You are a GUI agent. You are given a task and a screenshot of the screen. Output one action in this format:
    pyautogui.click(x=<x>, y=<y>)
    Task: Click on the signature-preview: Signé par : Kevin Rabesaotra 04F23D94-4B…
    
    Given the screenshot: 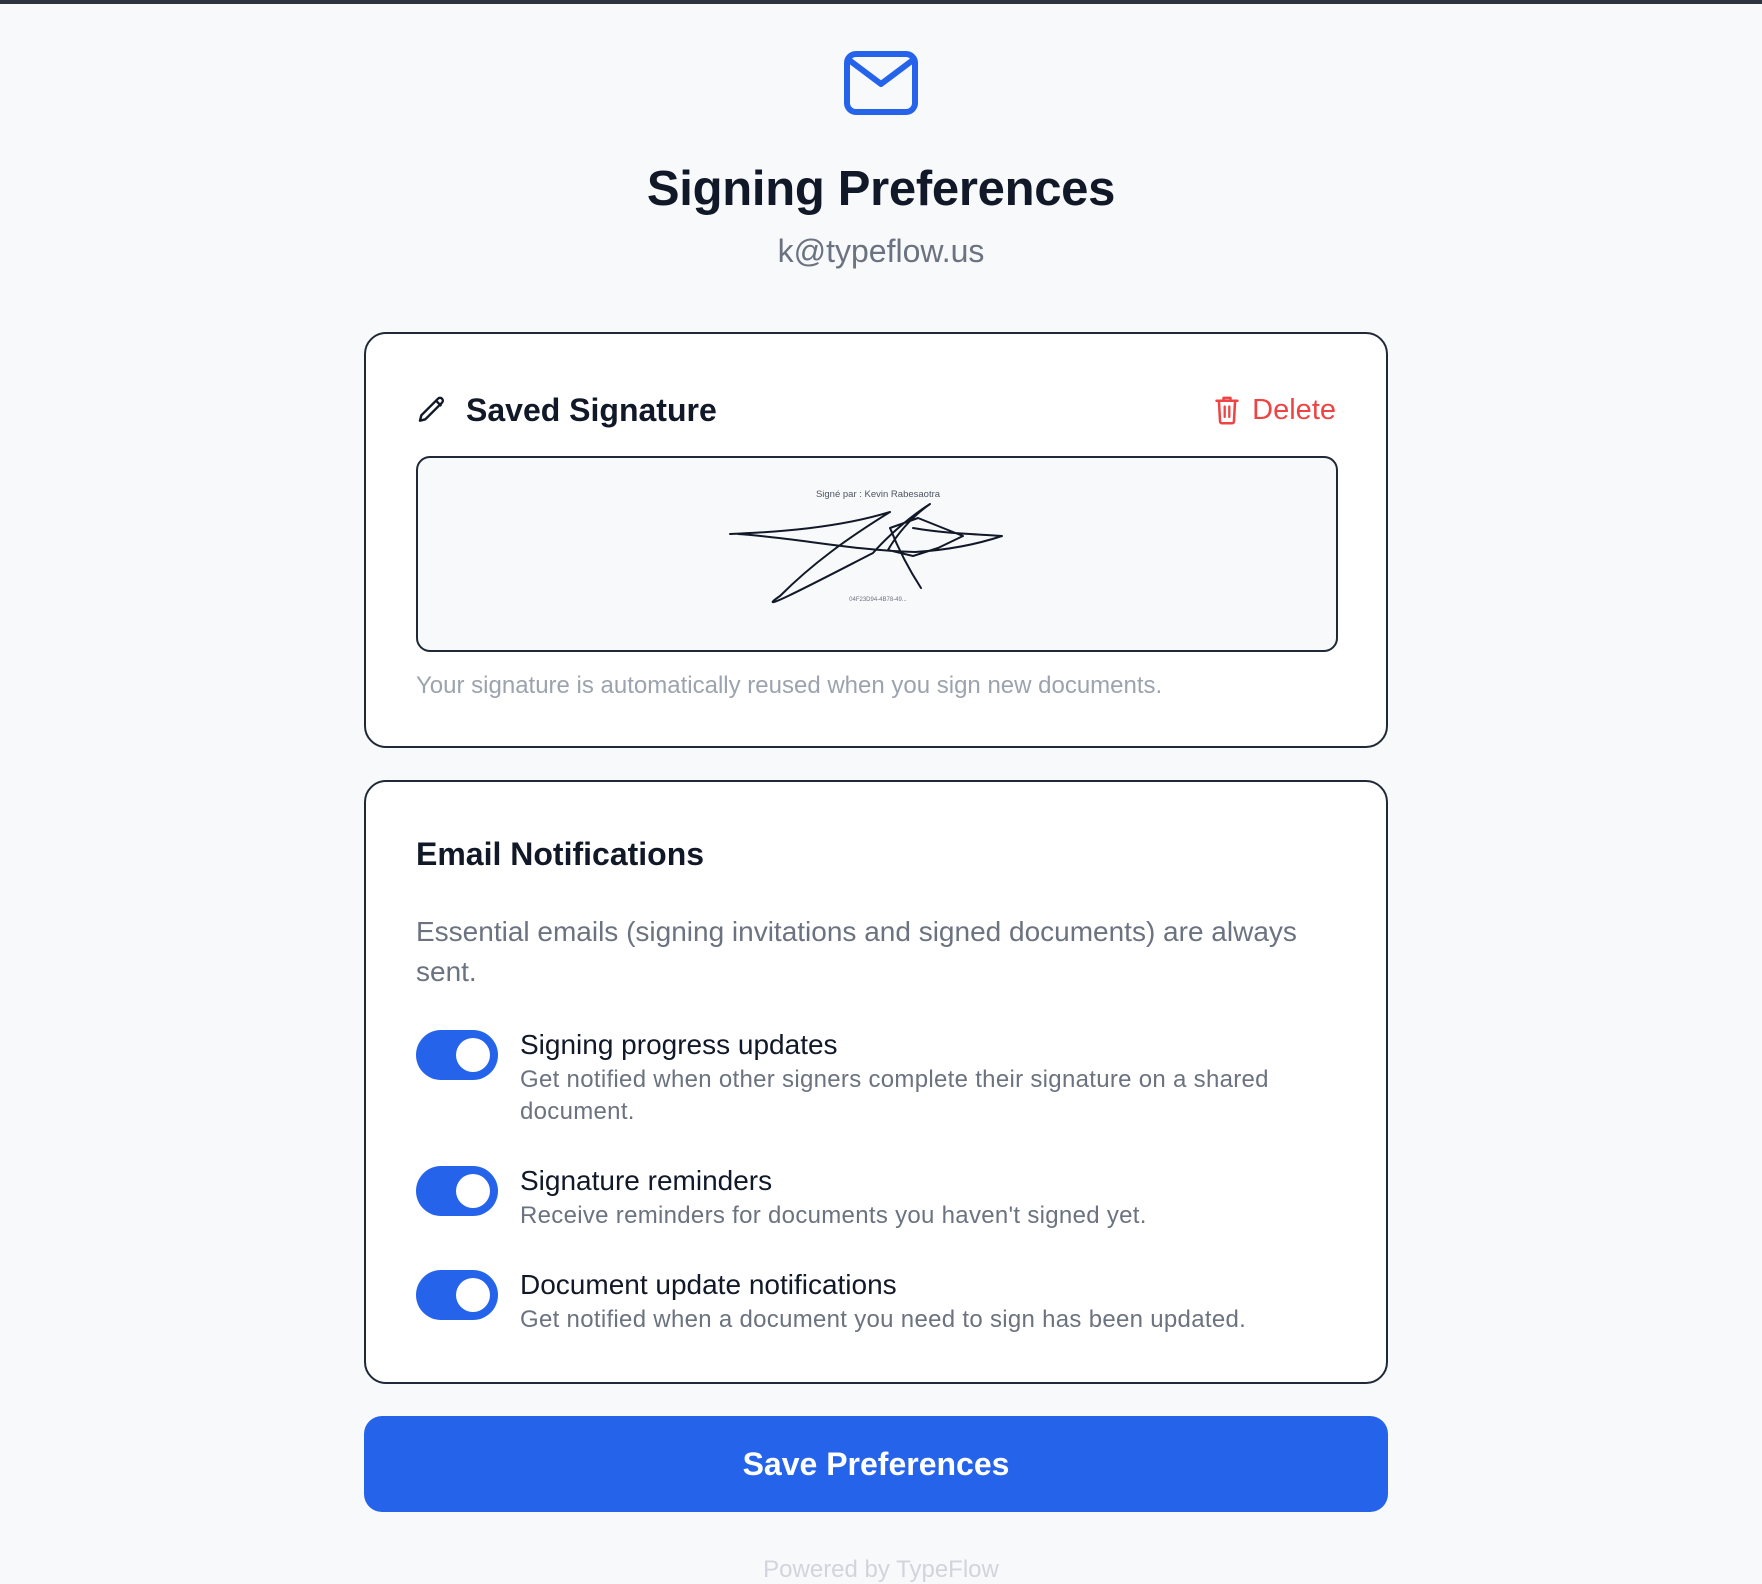 What is the action you would take?
    pyautogui.click(x=877, y=554)
    